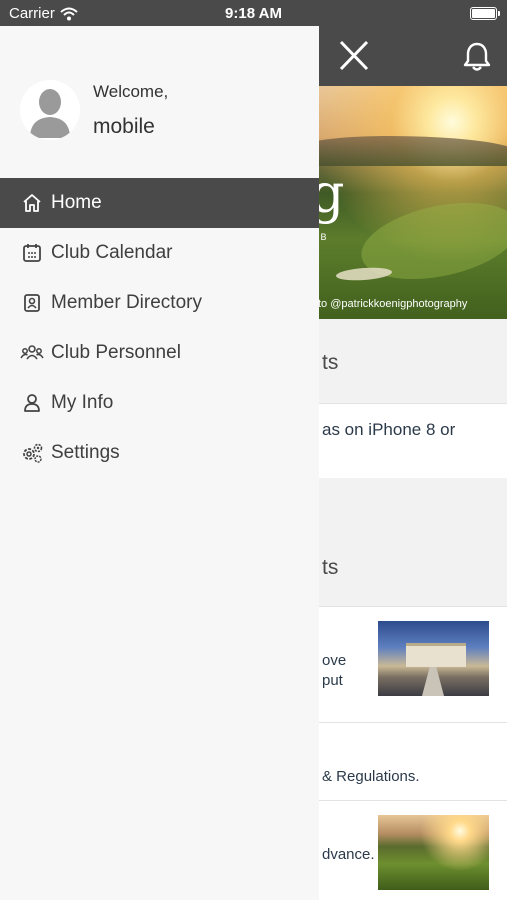 The height and width of the screenshot is (900, 507). I want to click on menu-item-my-info: My Info, so click(159, 403).